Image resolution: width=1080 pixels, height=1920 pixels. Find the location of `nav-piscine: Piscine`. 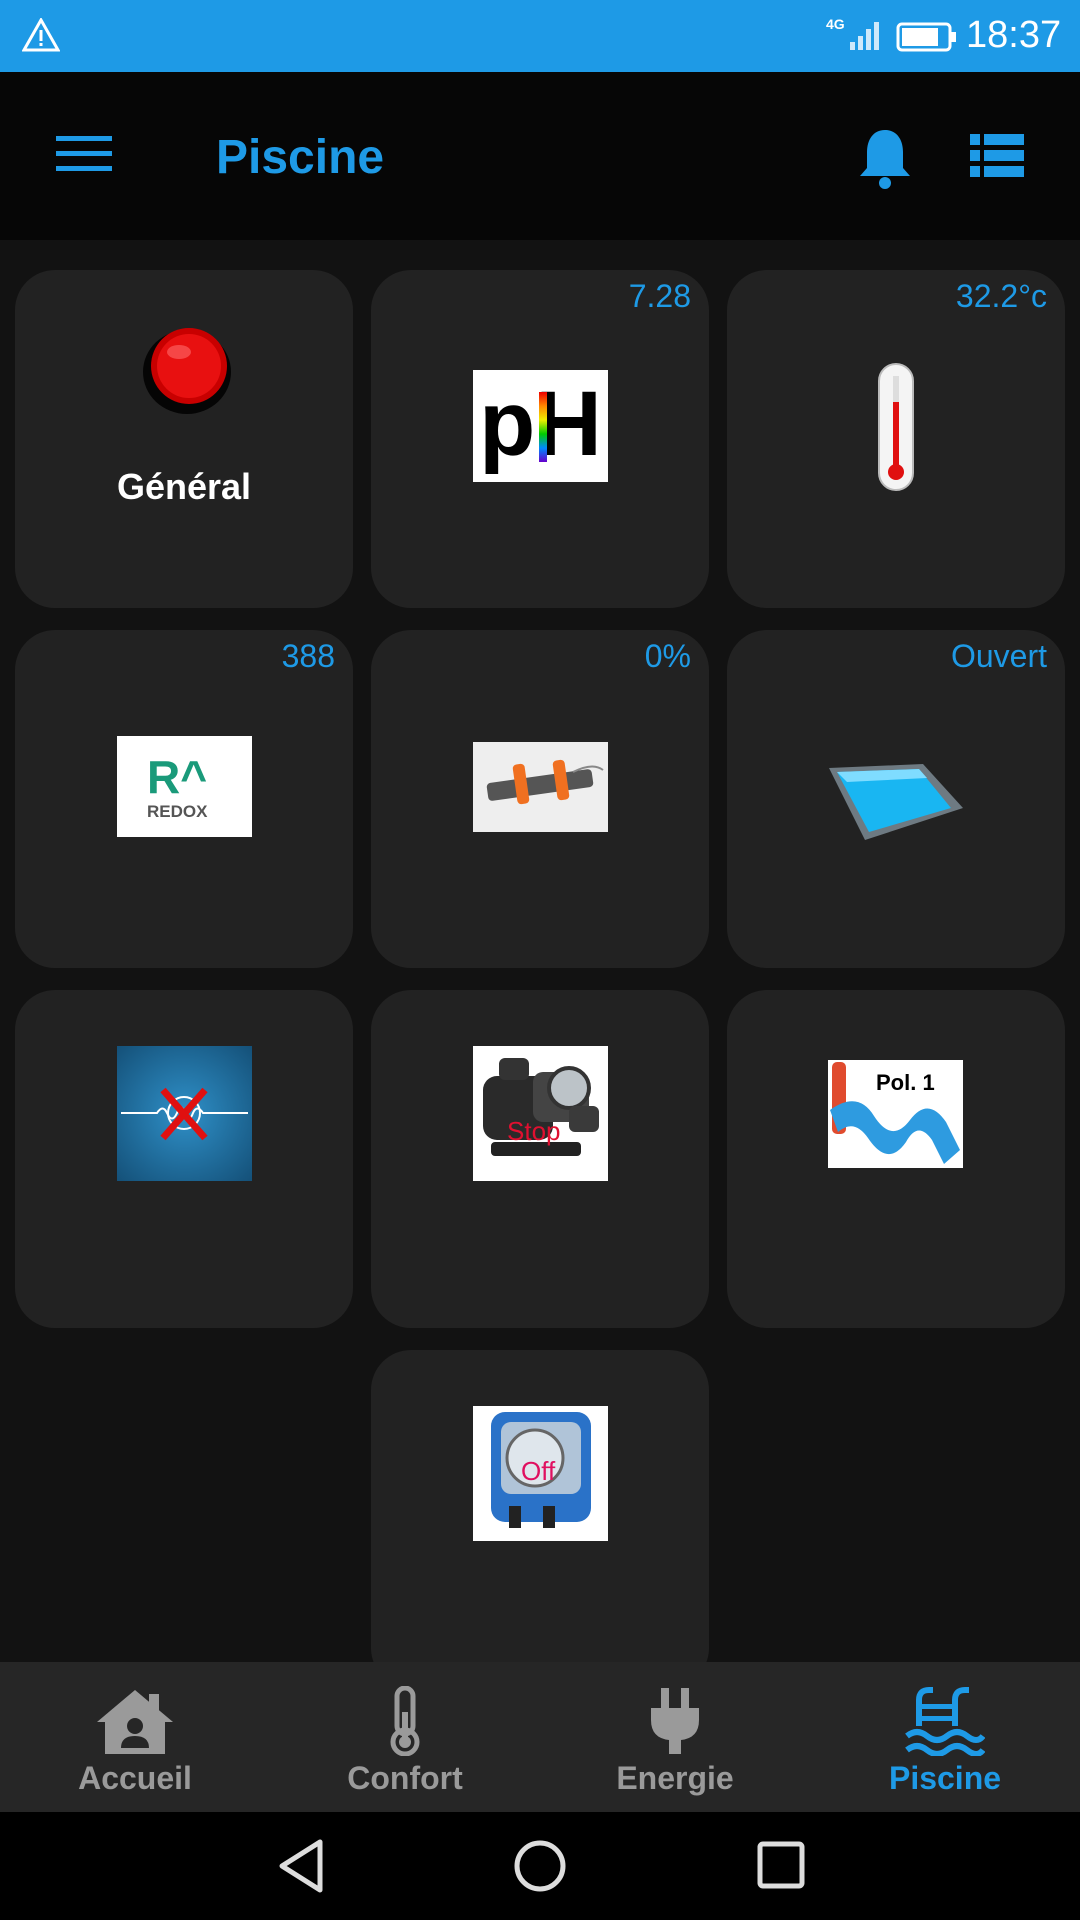

nav-piscine: Piscine is located at coordinates (945, 1737).